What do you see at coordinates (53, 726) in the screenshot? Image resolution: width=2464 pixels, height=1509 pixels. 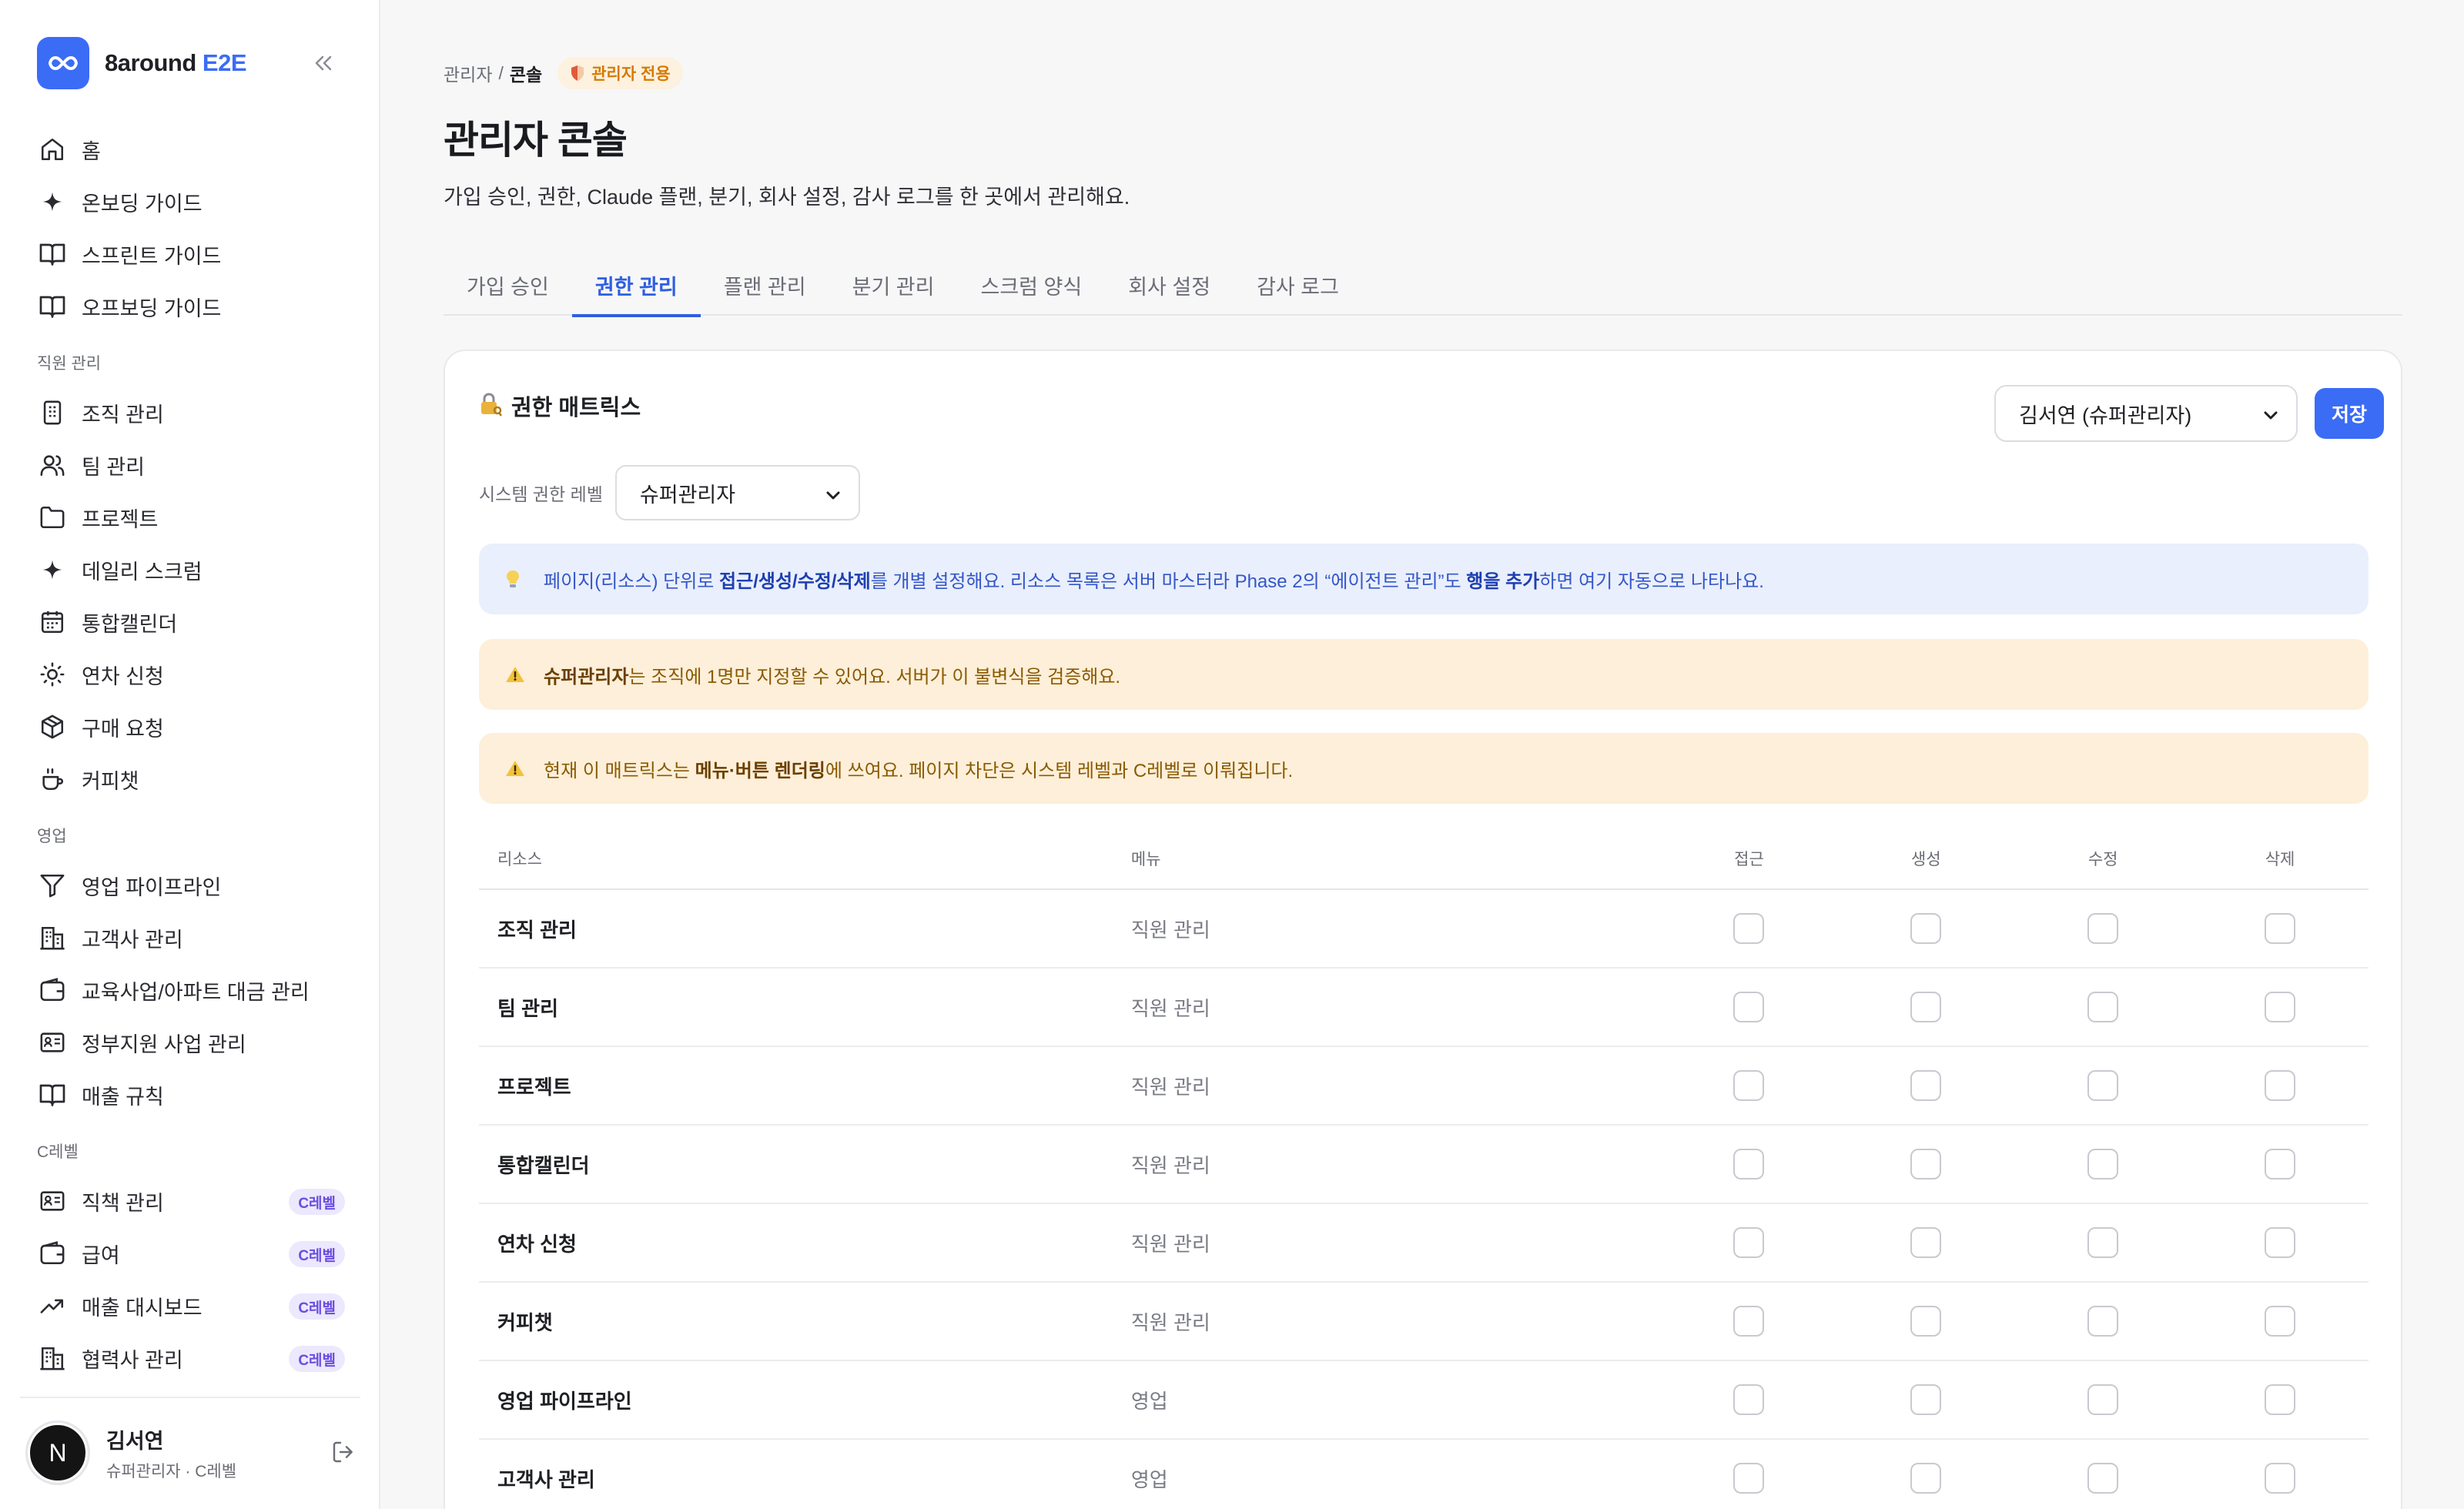 I see `box-icon` at bounding box center [53, 726].